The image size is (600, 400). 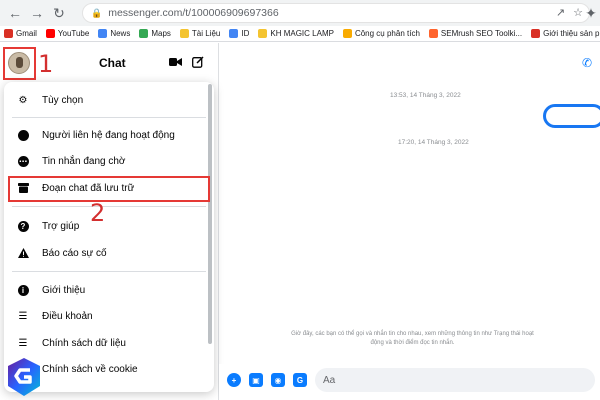 I want to click on bookmark-item: News, so click(x=114, y=33).